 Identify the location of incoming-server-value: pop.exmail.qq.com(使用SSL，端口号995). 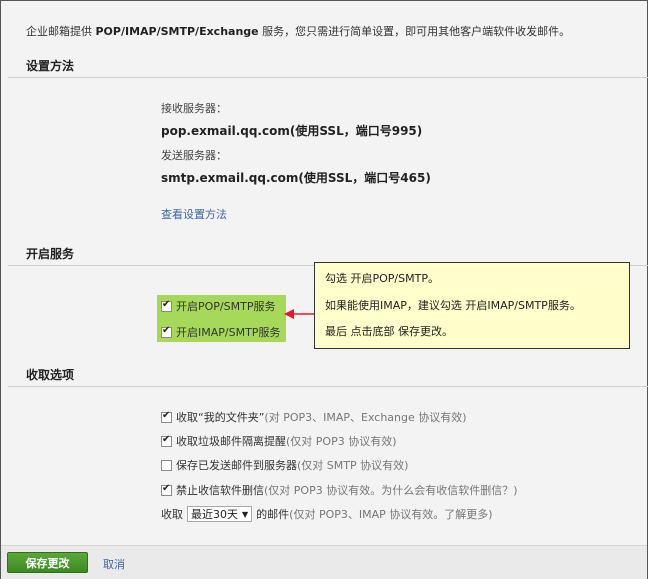
(292, 131).